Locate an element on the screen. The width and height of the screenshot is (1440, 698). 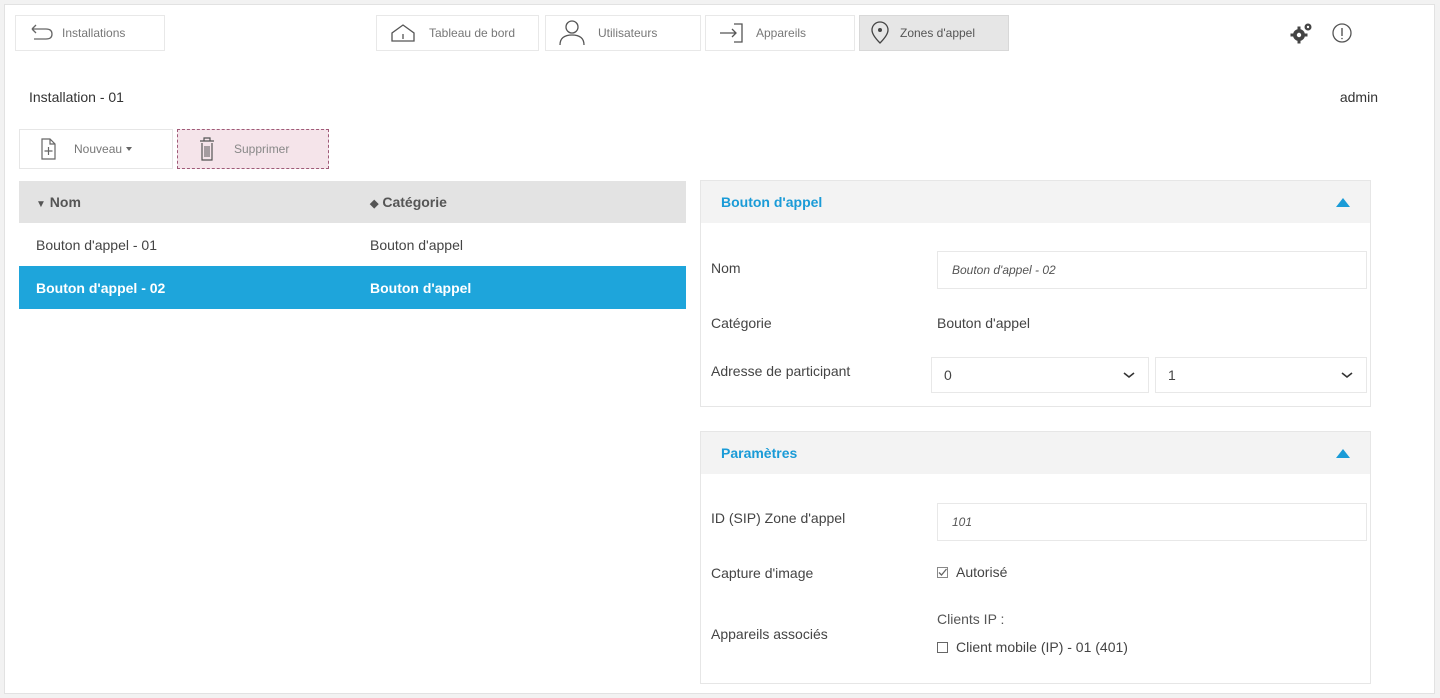
table-row-selected: Bouton d'appel - 02 Bouton d'appel is located at coordinates (352, 287).